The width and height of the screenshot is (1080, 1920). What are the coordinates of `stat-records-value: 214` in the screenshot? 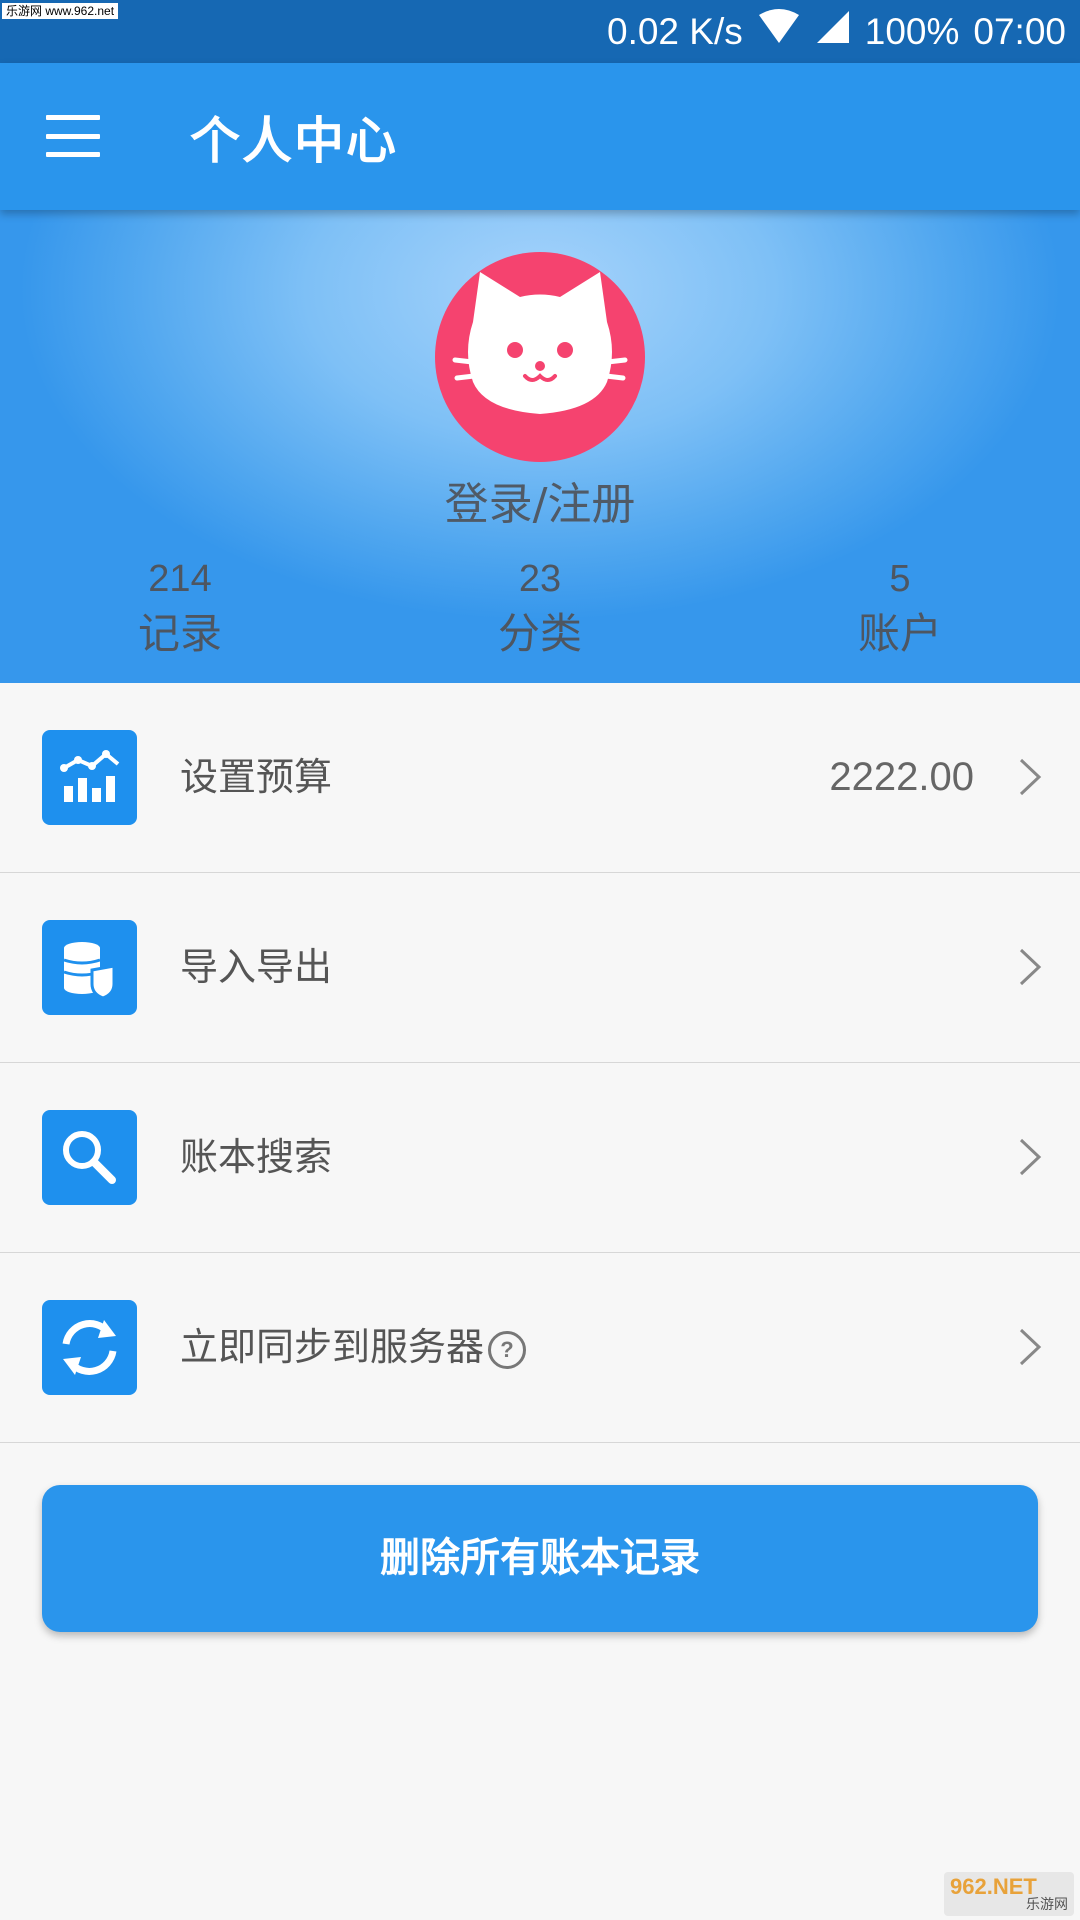 It's located at (180, 579).